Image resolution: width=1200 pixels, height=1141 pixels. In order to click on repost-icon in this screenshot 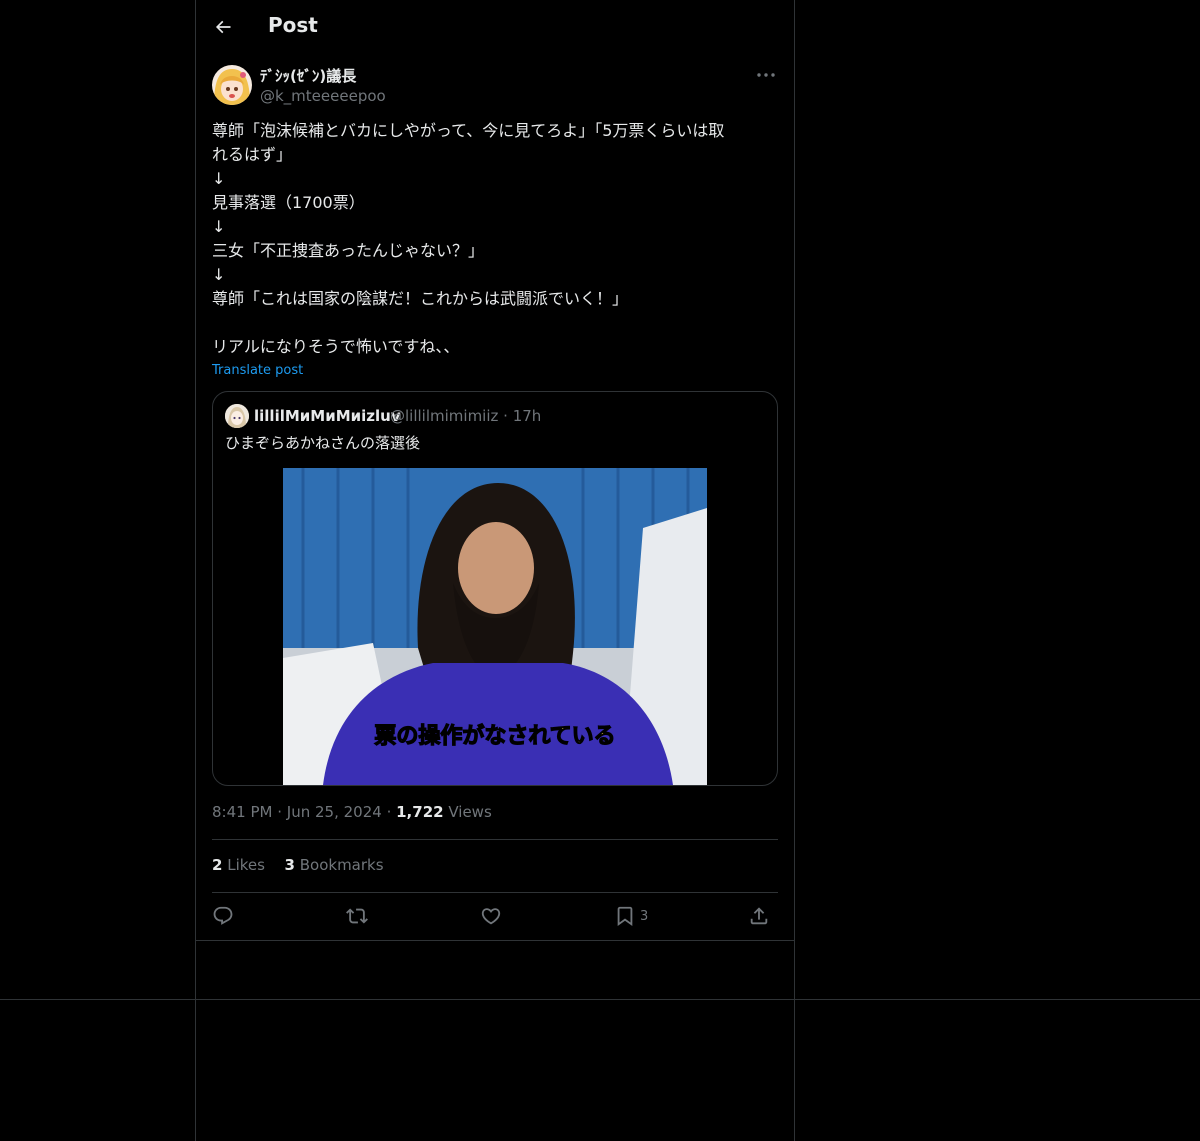, I will do `click(357, 916)`.